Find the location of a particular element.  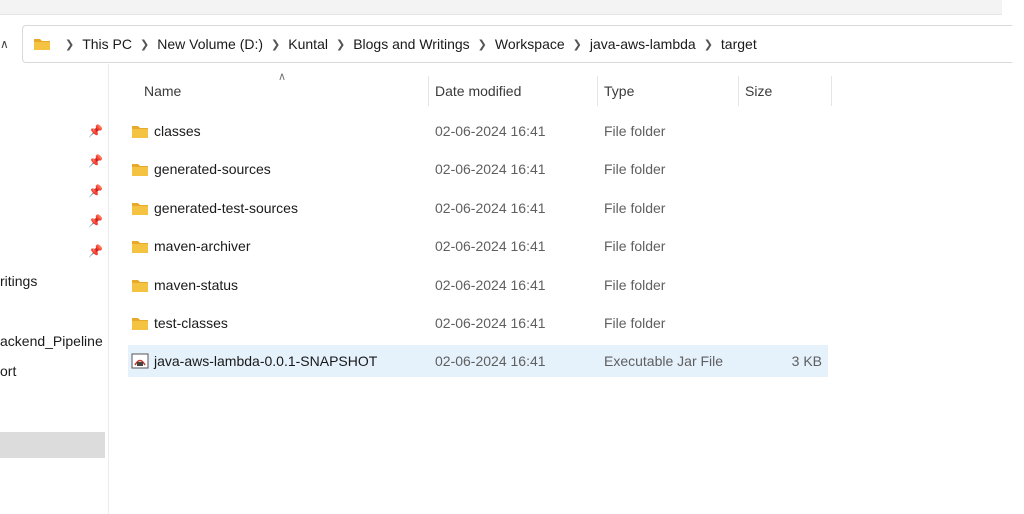

file-type: Executable Jar File is located at coordinates (664, 361).